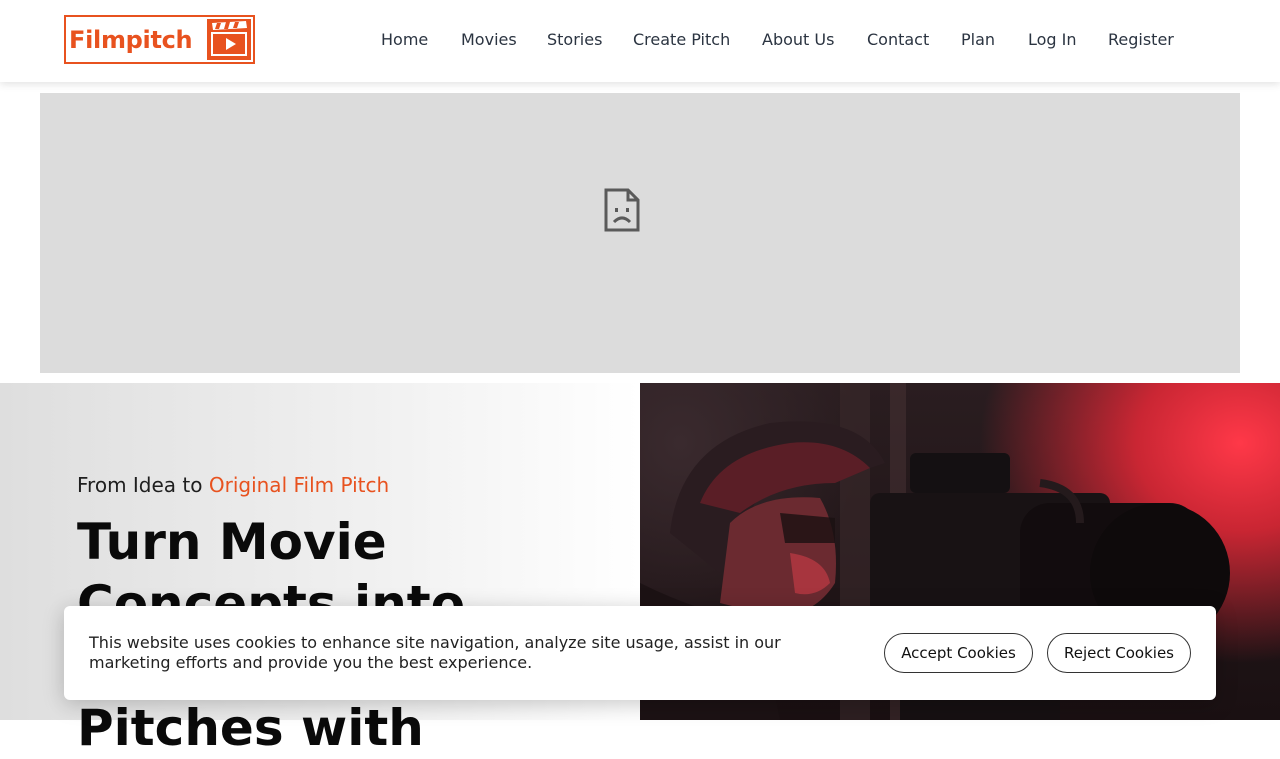  I want to click on nav-register: Register, so click(1141, 39).